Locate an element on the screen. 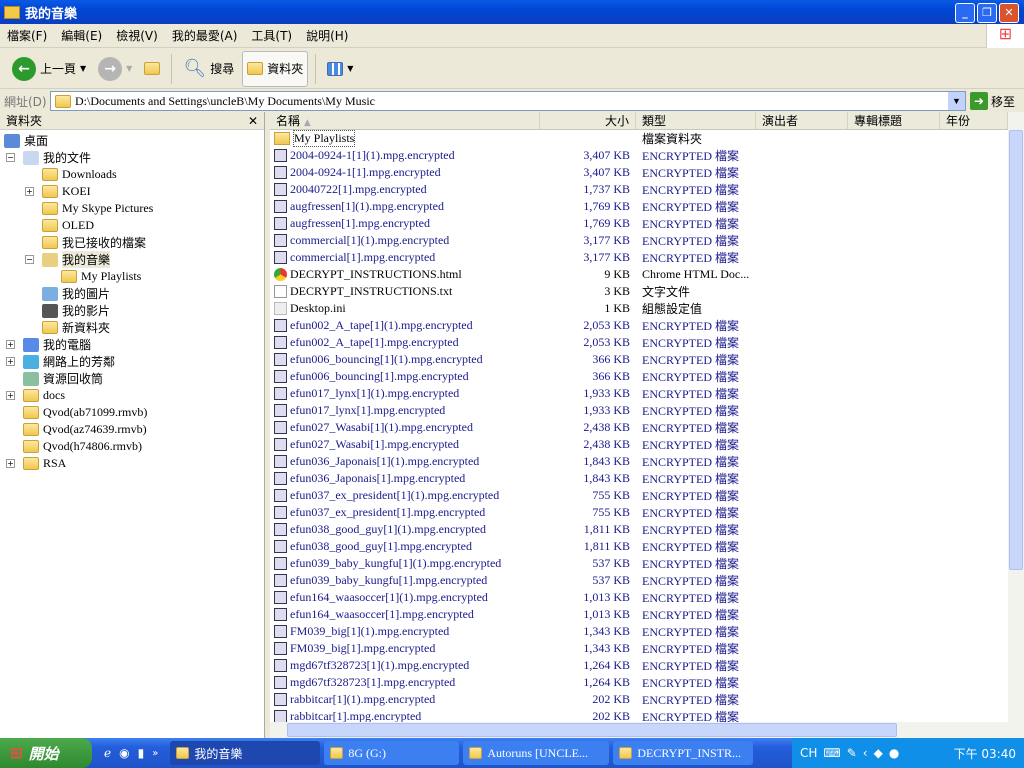 Image resolution: width=1024 pixels, height=768 pixels. back-button: ← 上一頁 ▼ is located at coordinates (49, 69).